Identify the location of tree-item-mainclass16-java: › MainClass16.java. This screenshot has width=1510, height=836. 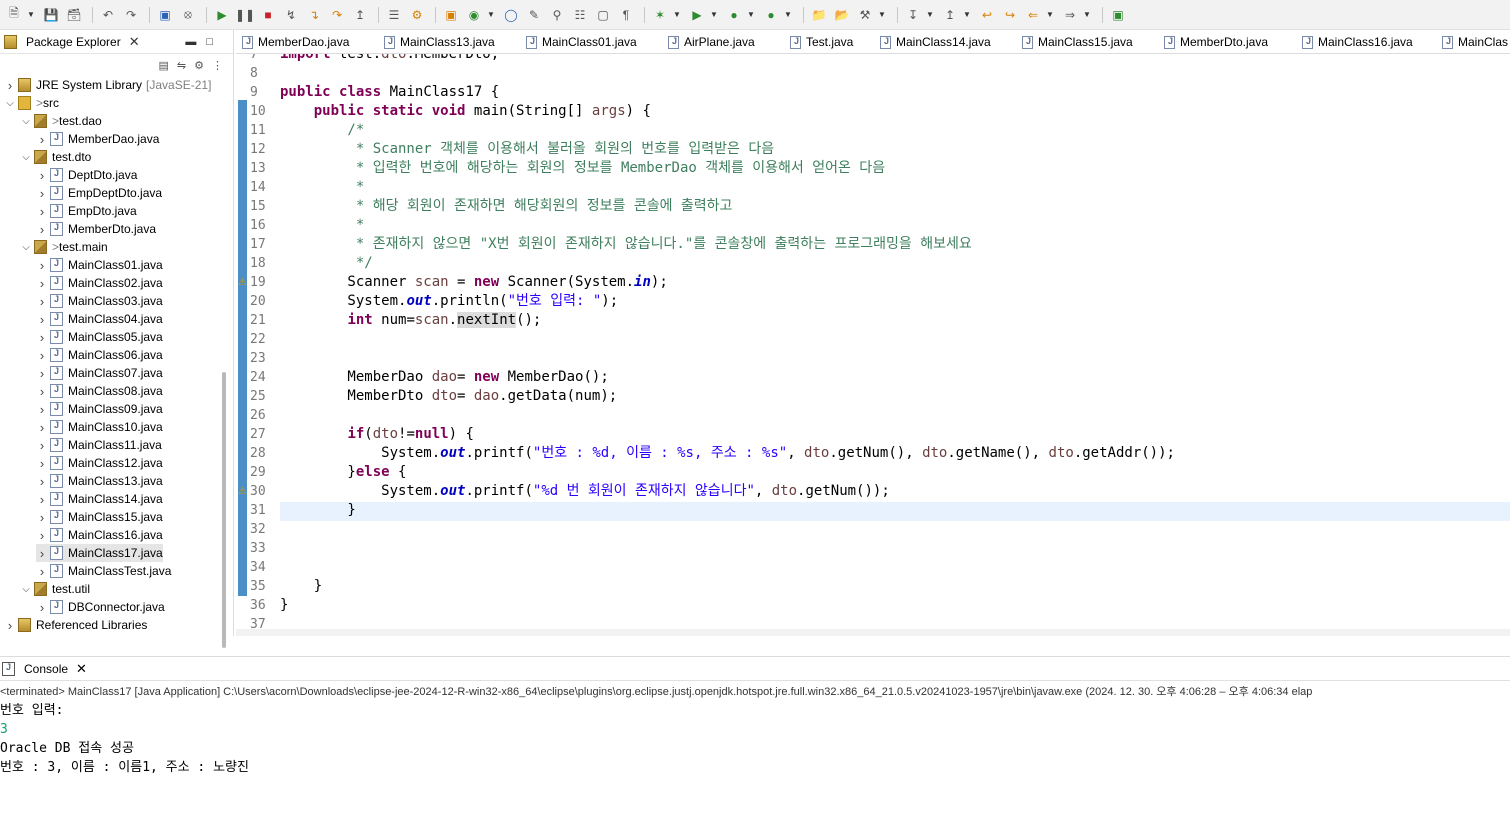
(99, 535).